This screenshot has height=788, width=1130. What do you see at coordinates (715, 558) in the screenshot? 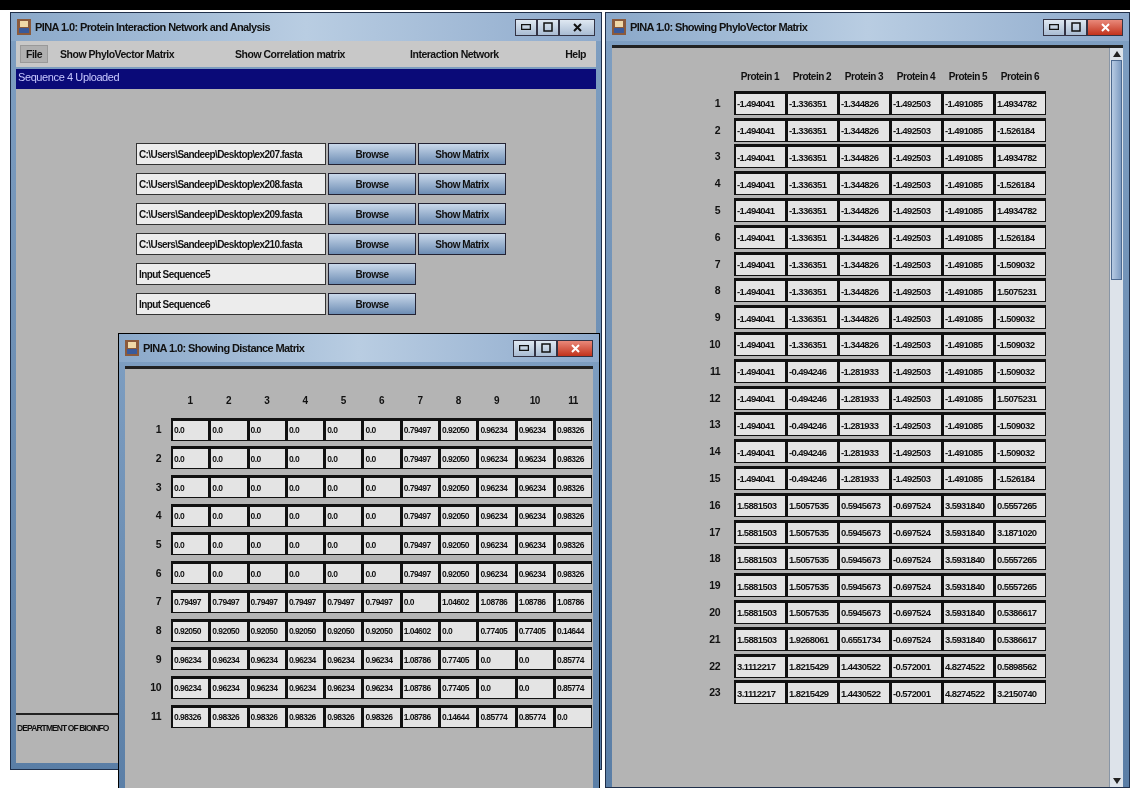
I see `row-label: 18` at bounding box center [715, 558].